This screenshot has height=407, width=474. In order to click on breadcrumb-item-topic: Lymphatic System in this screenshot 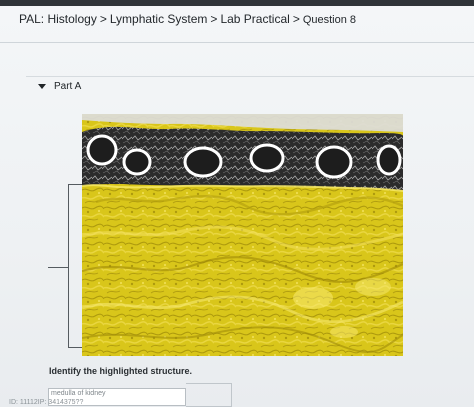, I will do `click(159, 19)`.